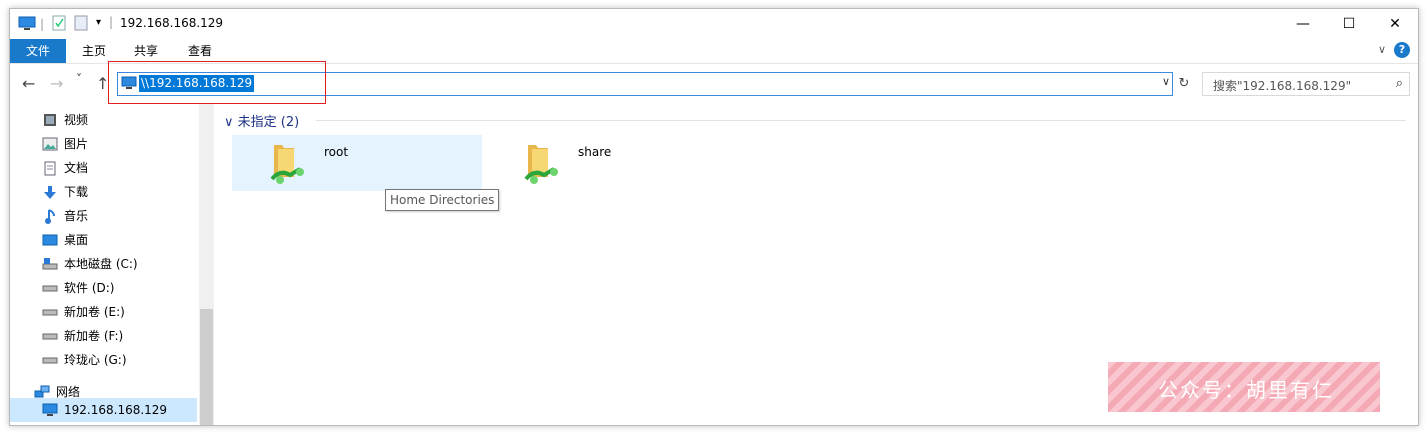 The width and height of the screenshot is (1426, 434). Describe the element at coordinates (595, 152) in the screenshot. I see `folder-name: share` at that location.